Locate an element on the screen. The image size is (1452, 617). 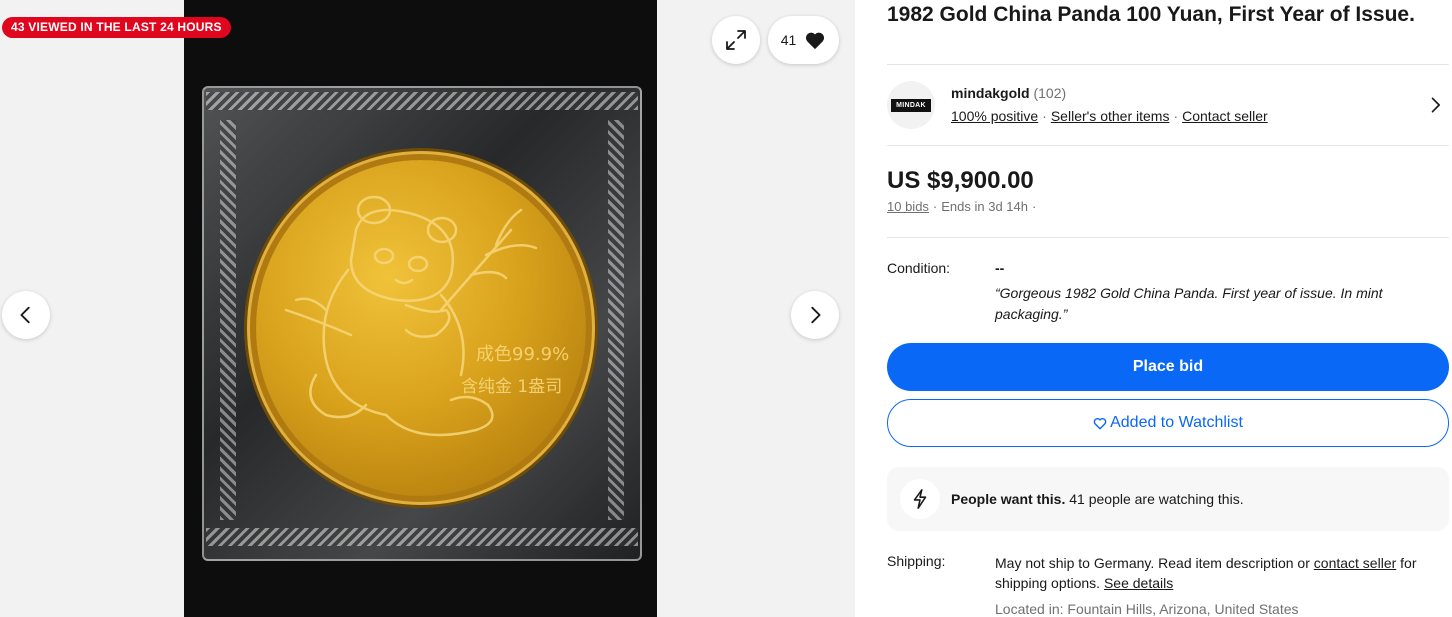
contact-seller-link: Contact seller is located at coordinates (1225, 116).